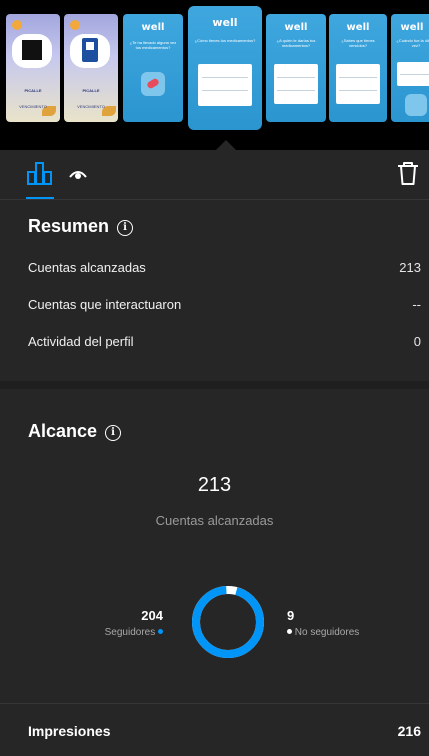  I want to click on story-thumbnail-question: ¿Cómo tienes tus medicamentos?, so click(225, 40).